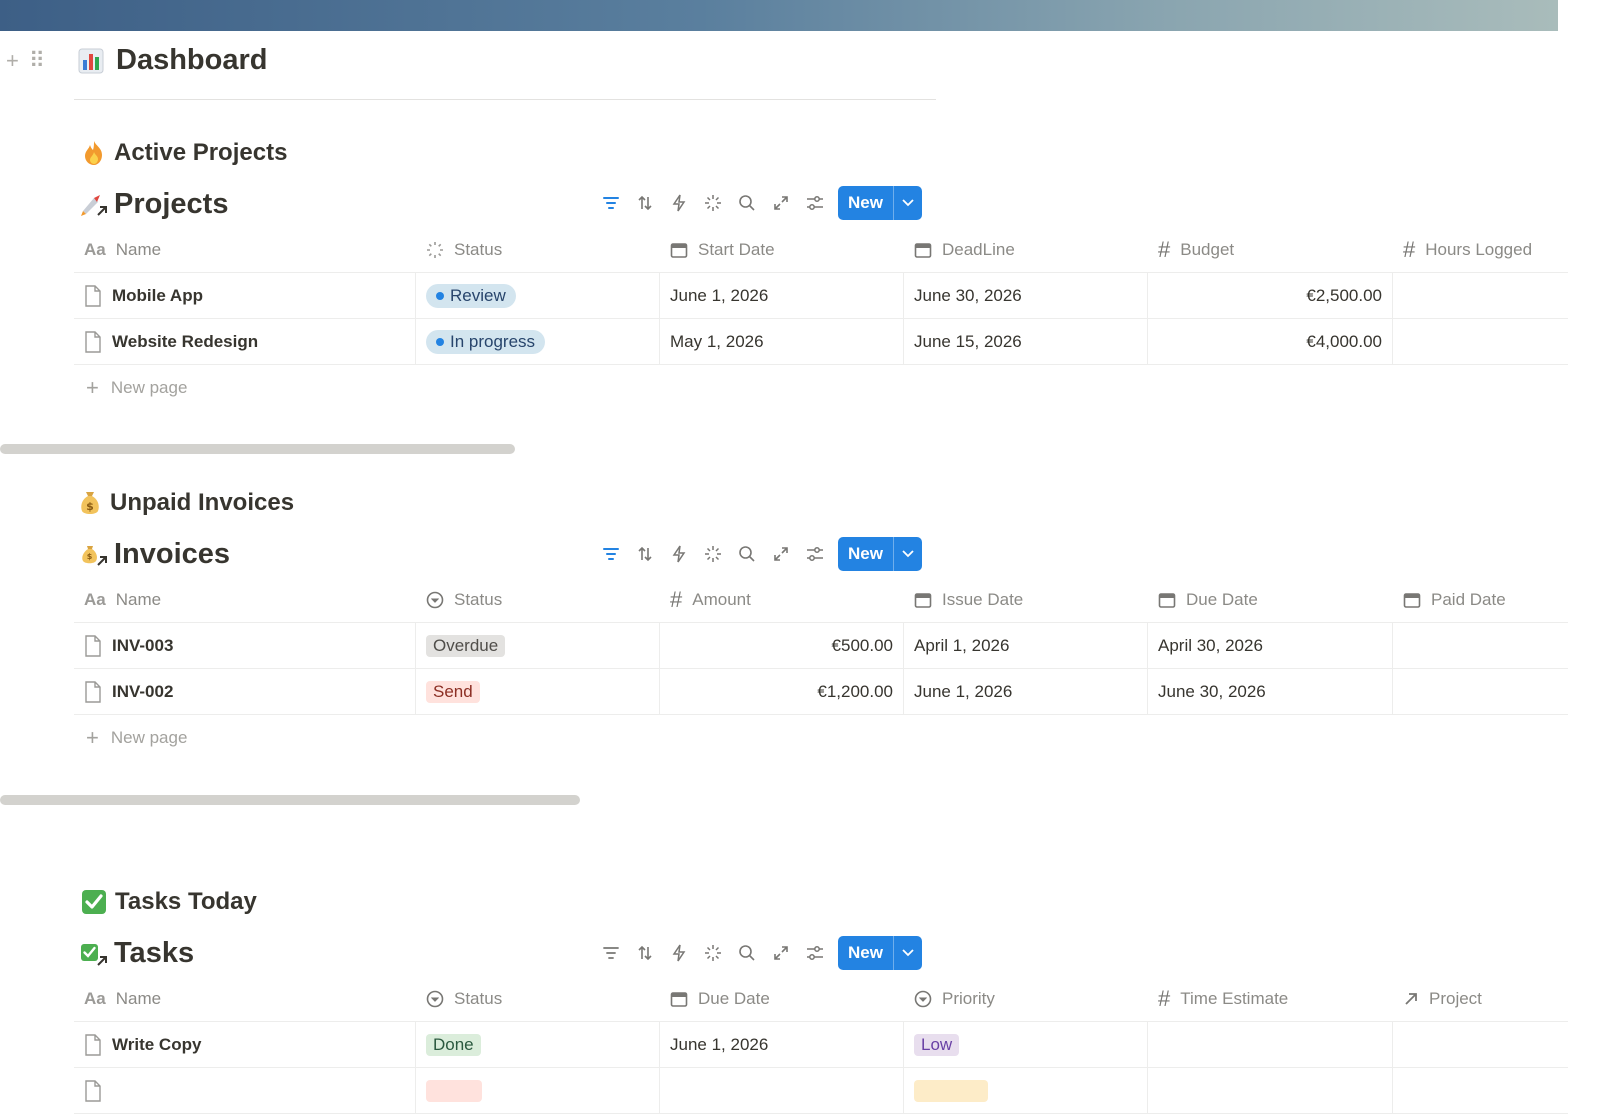 This screenshot has width=1600, height=1114. Describe the element at coordinates (538, 645) in the screenshot. I see `status-cell: Overdue` at that location.